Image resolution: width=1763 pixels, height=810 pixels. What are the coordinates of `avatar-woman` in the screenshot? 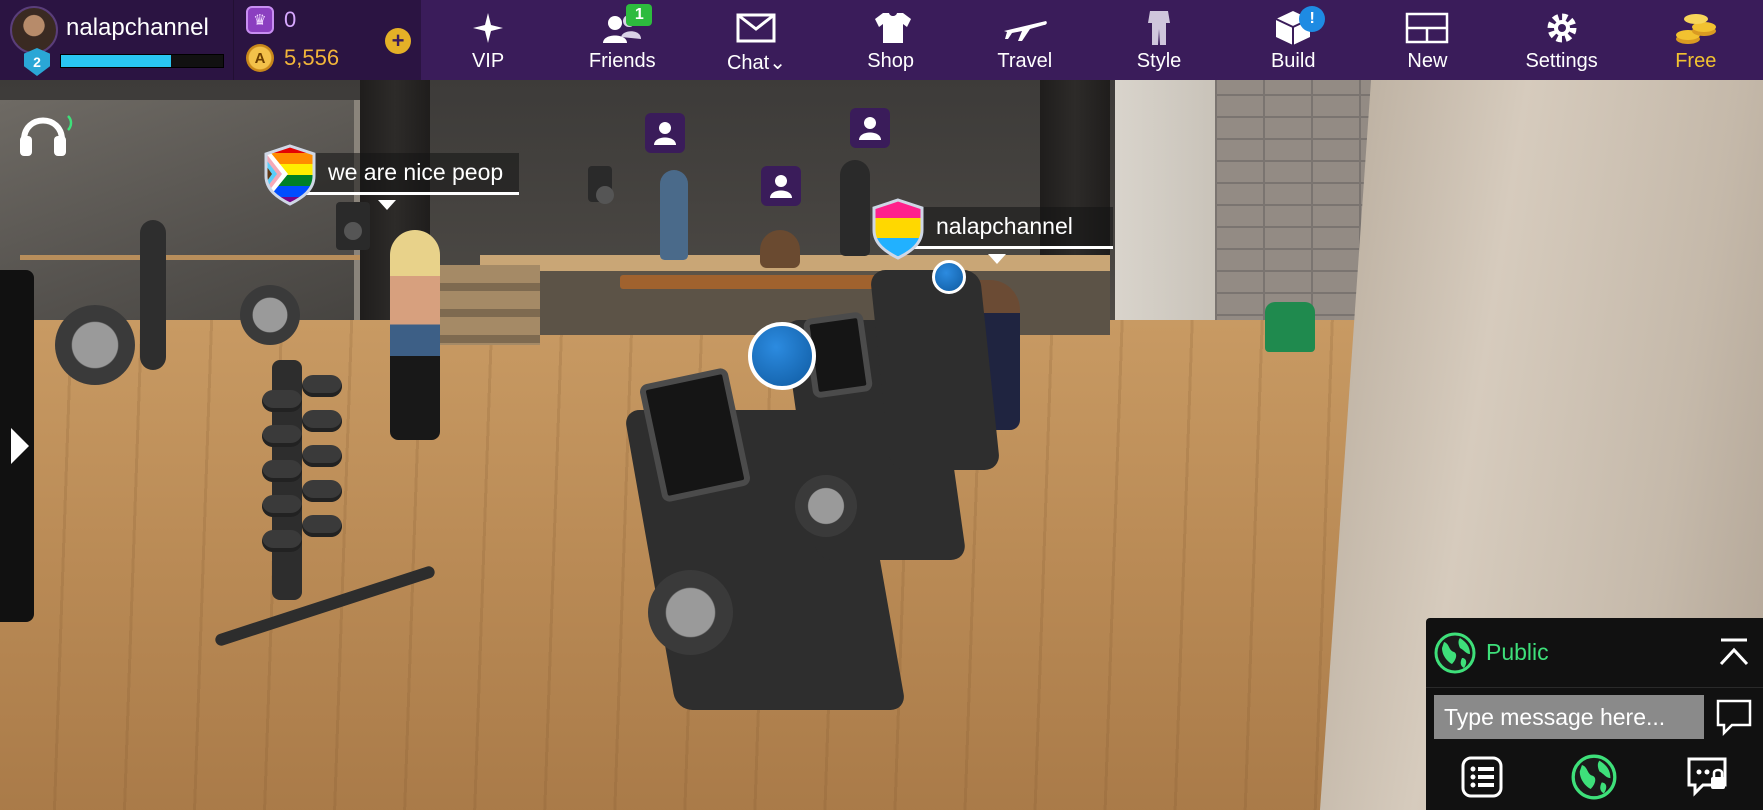 It's located at (415, 335).